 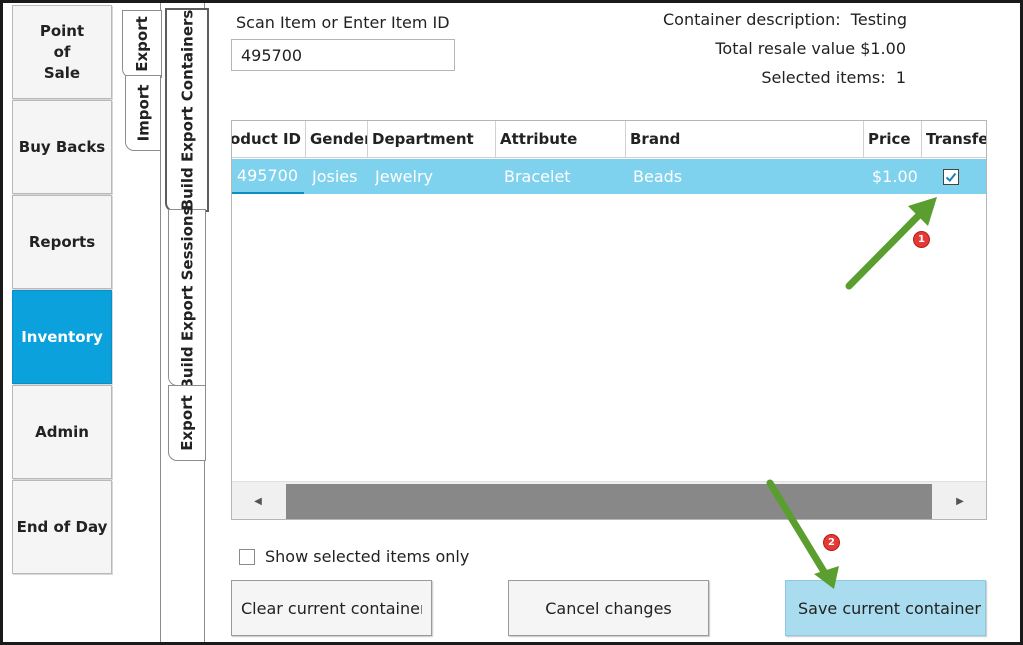 I want to click on nav-end-of-day: End of Day, so click(x=62, y=527).